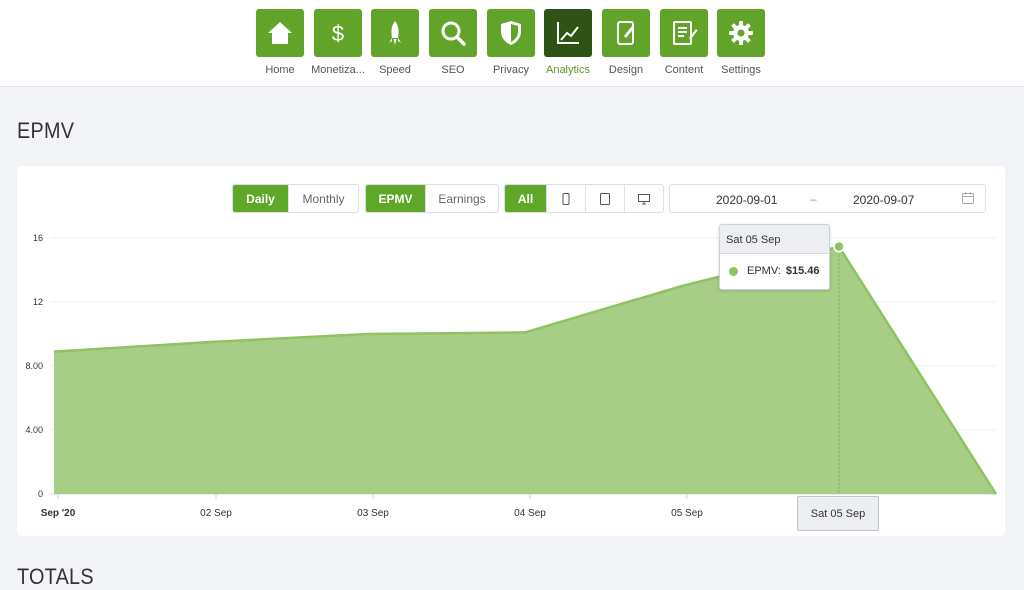 Image resolution: width=1024 pixels, height=590 pixels. What do you see at coordinates (373, 513) in the screenshot?
I see `x-tick-label: 03 Sep` at bounding box center [373, 513].